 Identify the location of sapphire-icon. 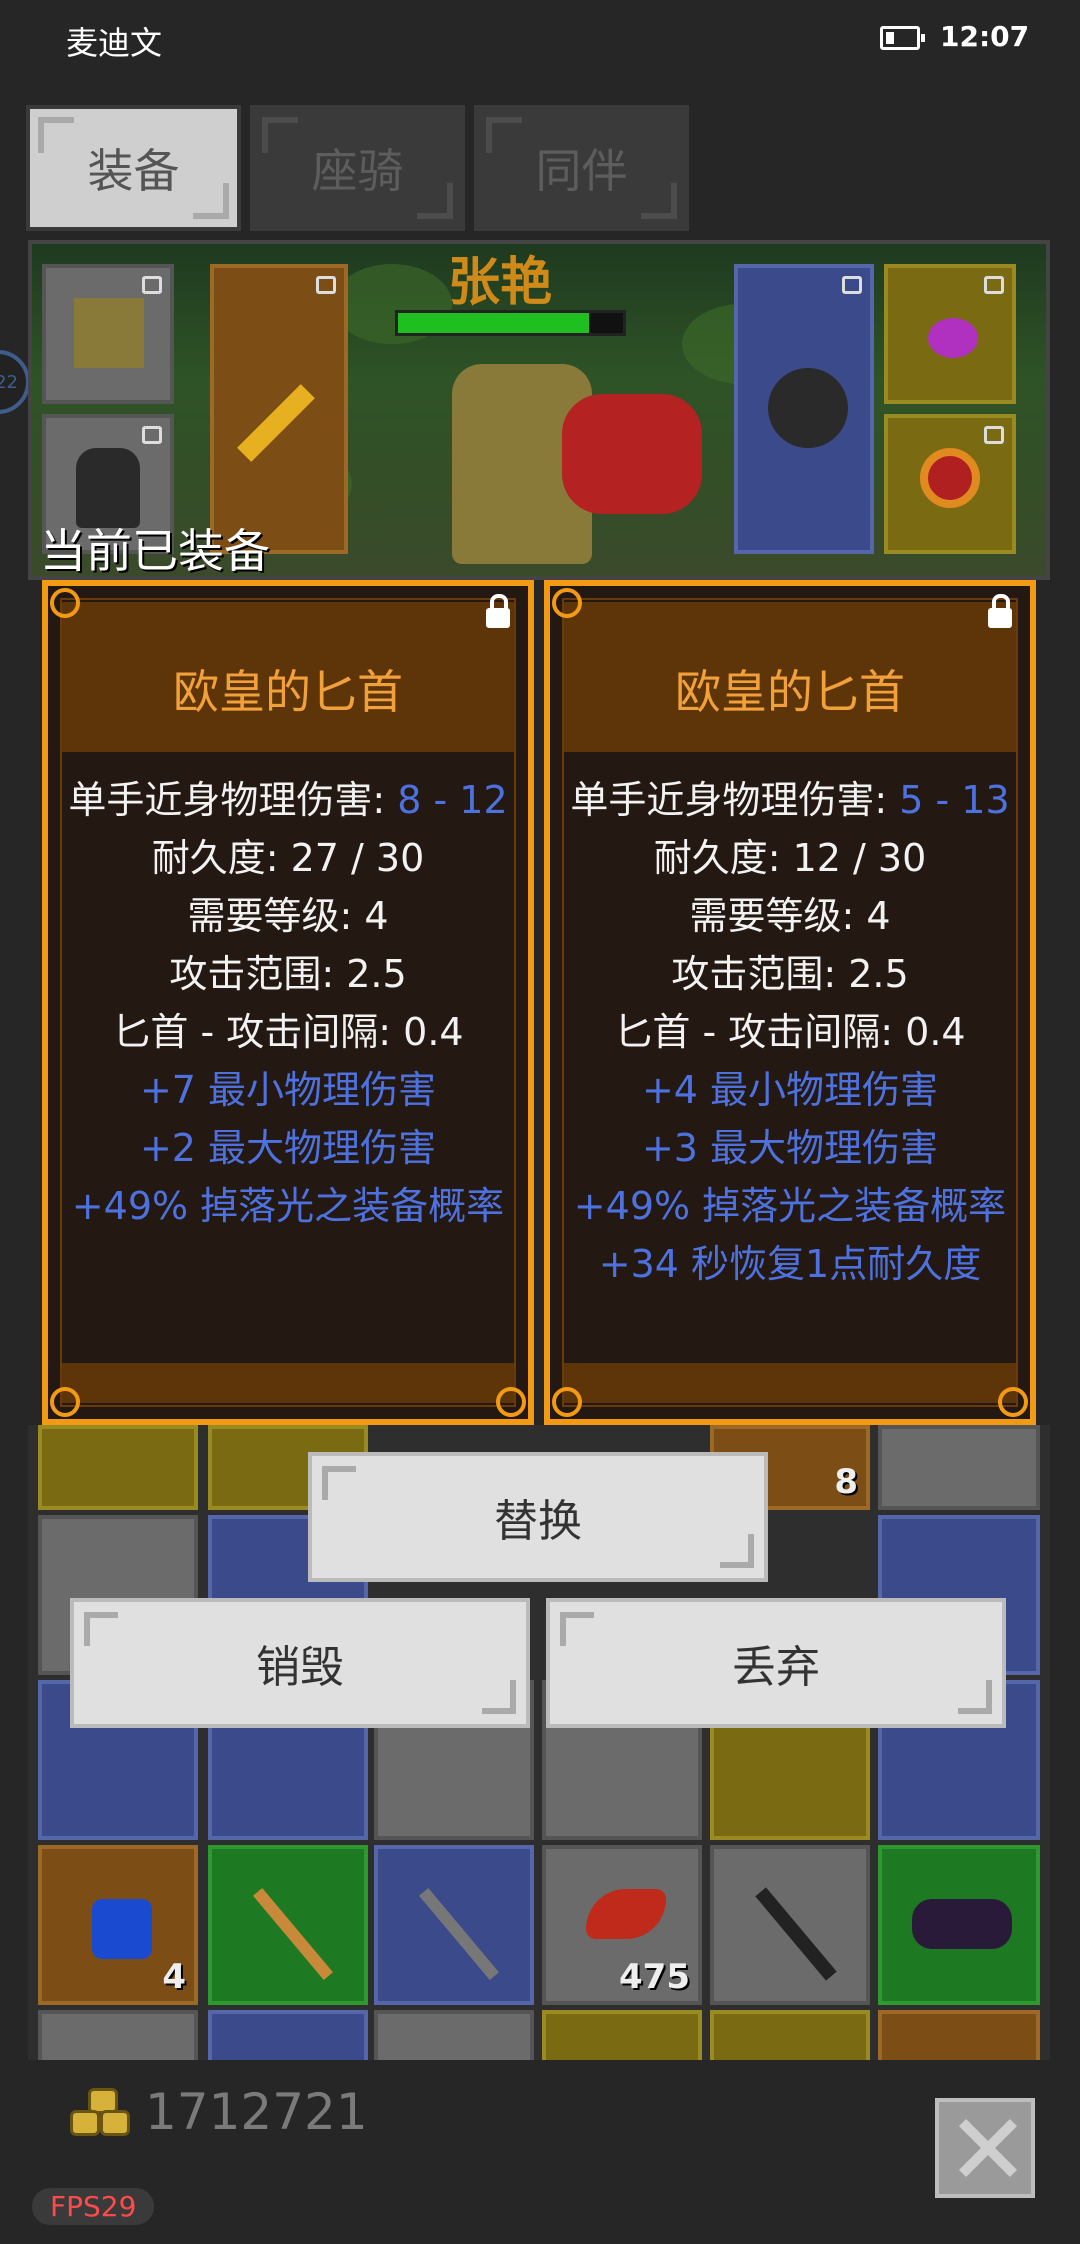
(122, 1929).